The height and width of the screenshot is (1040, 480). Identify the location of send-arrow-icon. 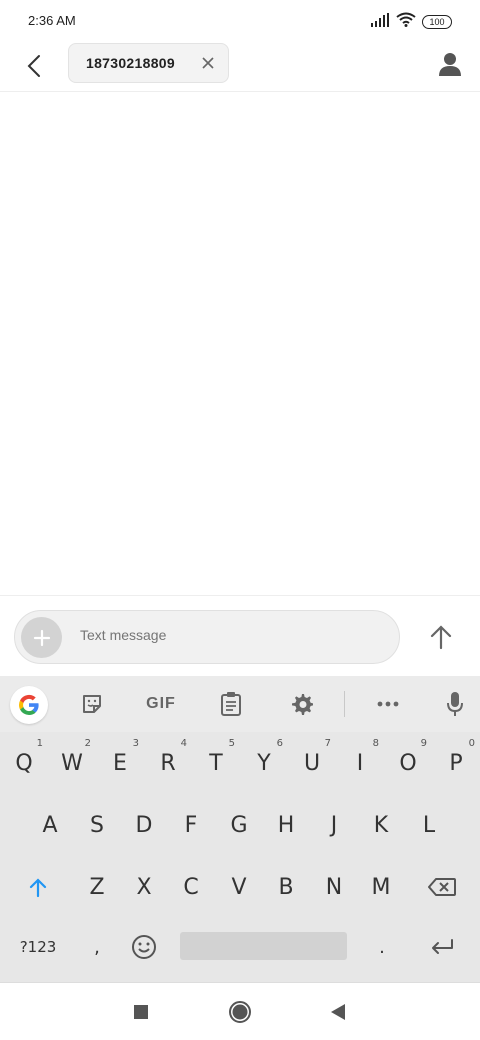
(441, 637).